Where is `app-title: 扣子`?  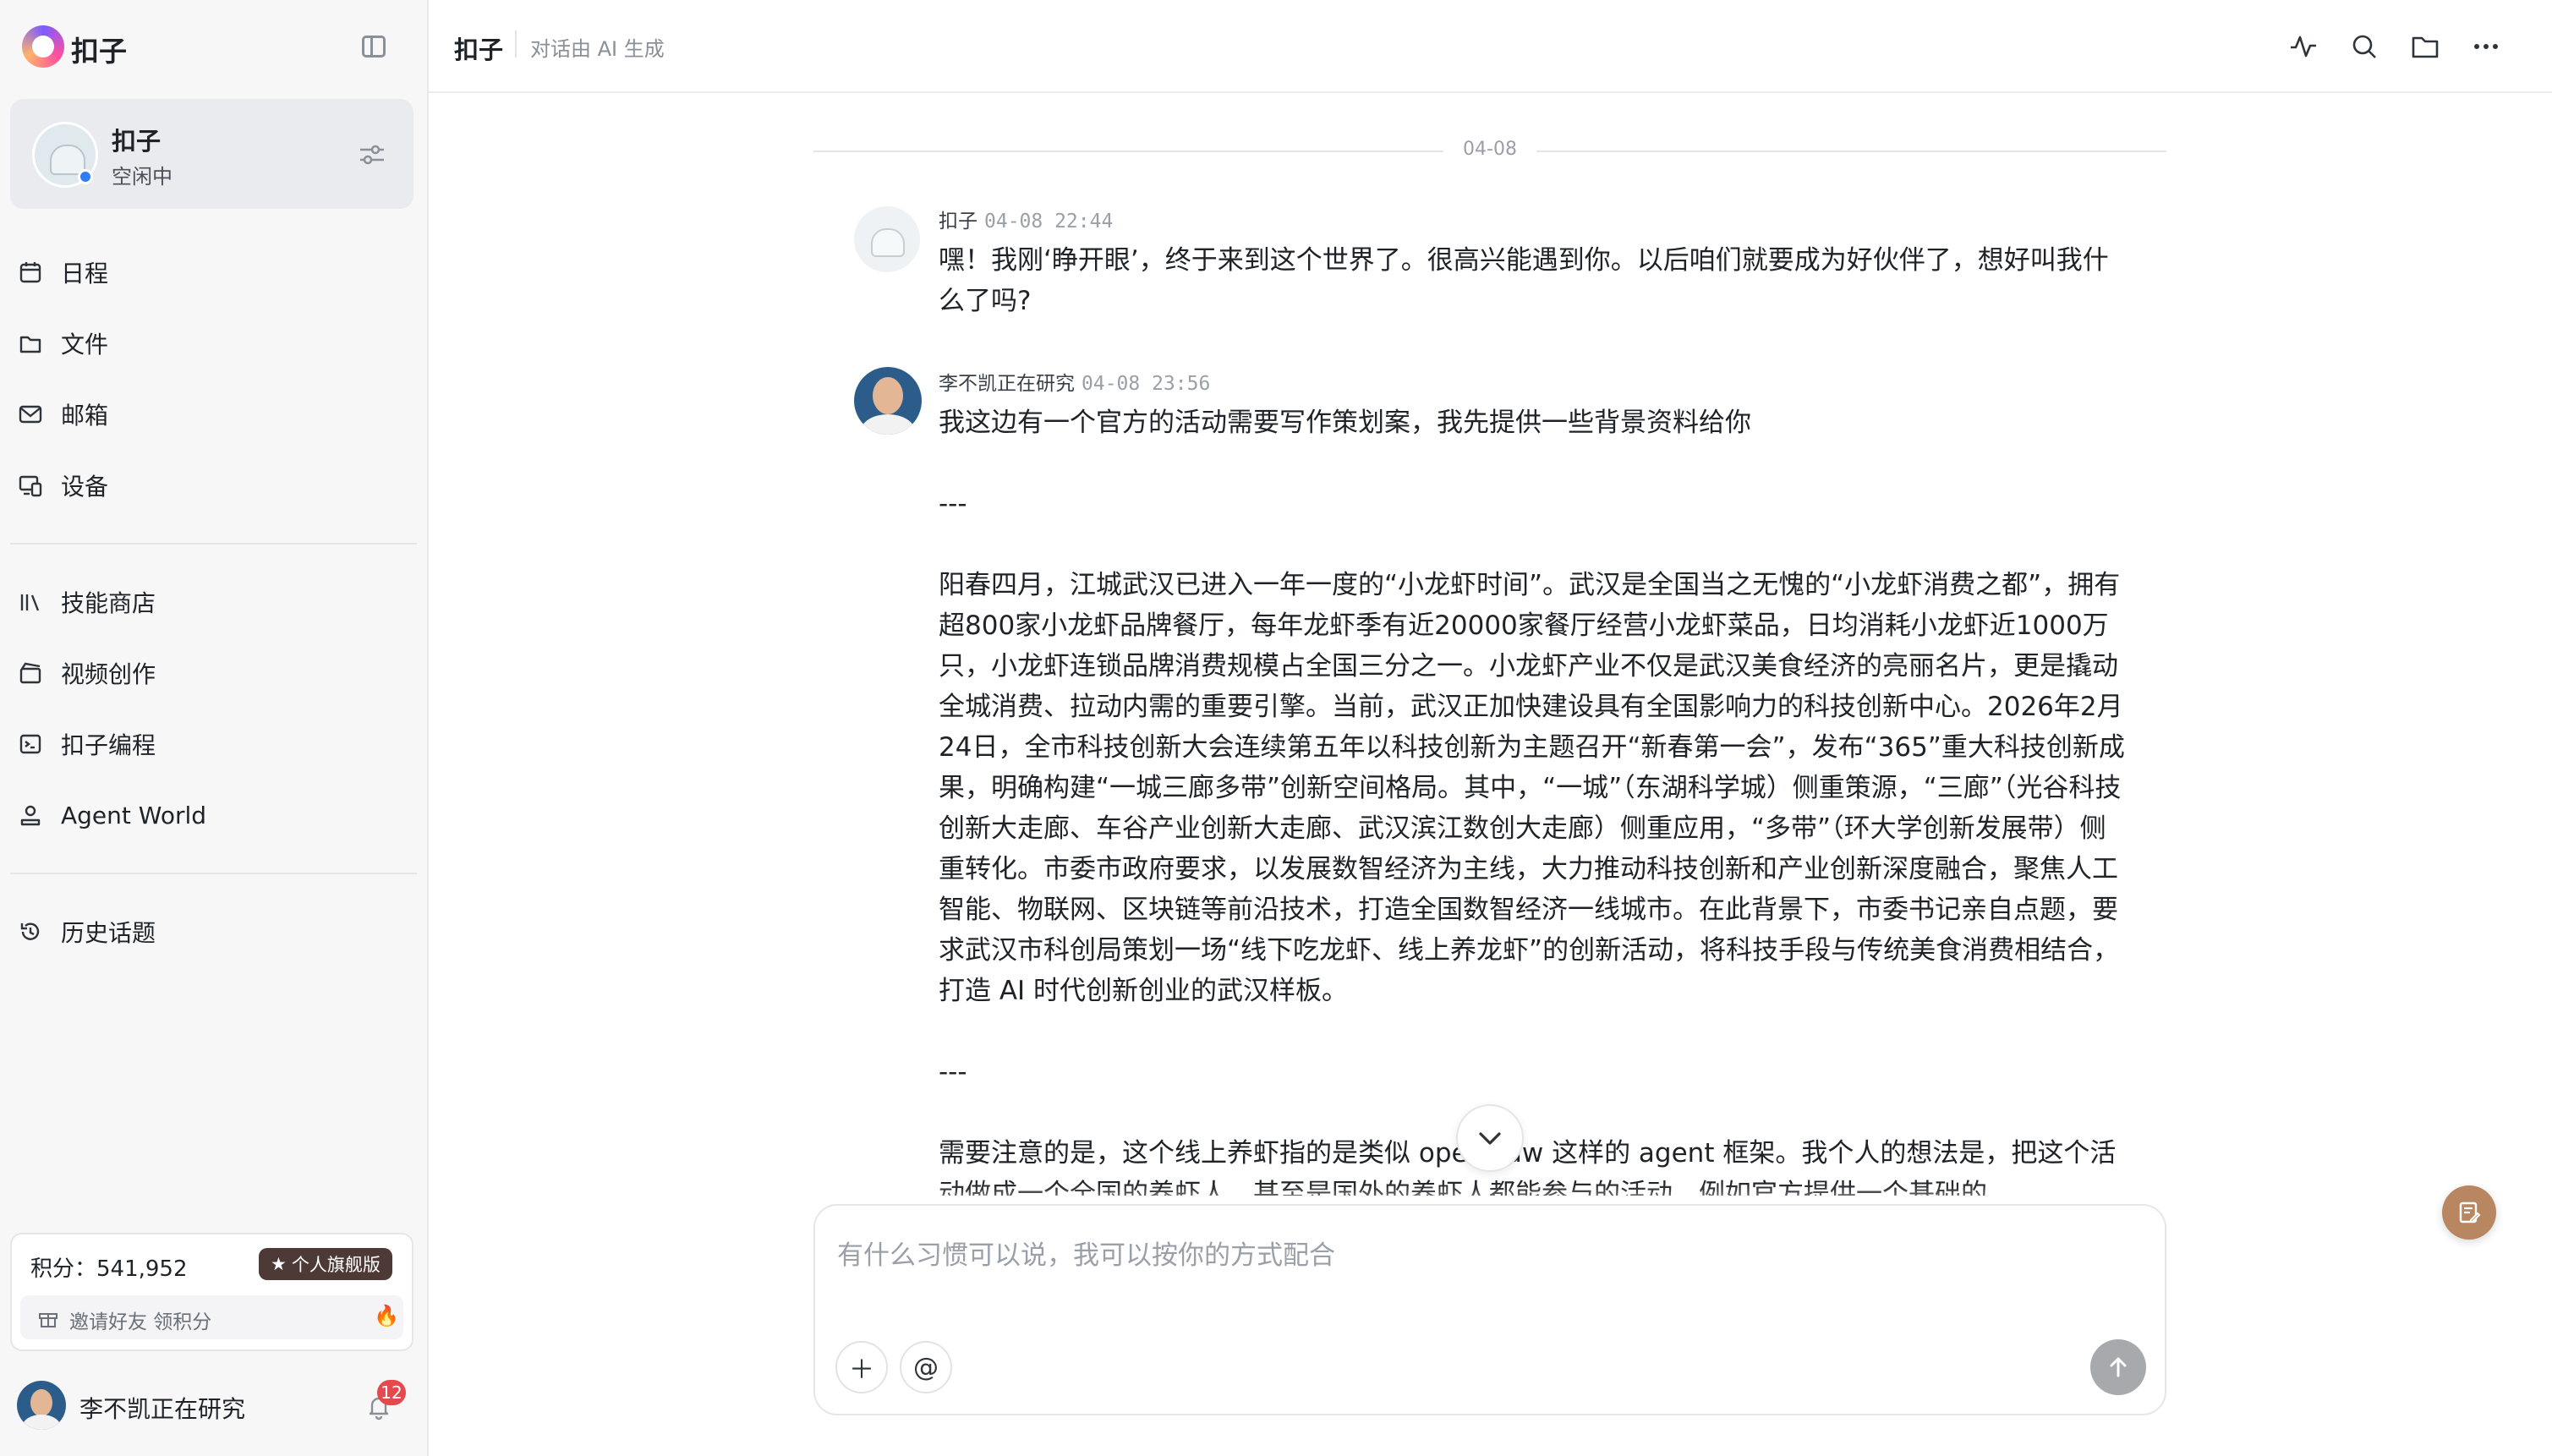
app-title: 扣子 is located at coordinates (99, 51).